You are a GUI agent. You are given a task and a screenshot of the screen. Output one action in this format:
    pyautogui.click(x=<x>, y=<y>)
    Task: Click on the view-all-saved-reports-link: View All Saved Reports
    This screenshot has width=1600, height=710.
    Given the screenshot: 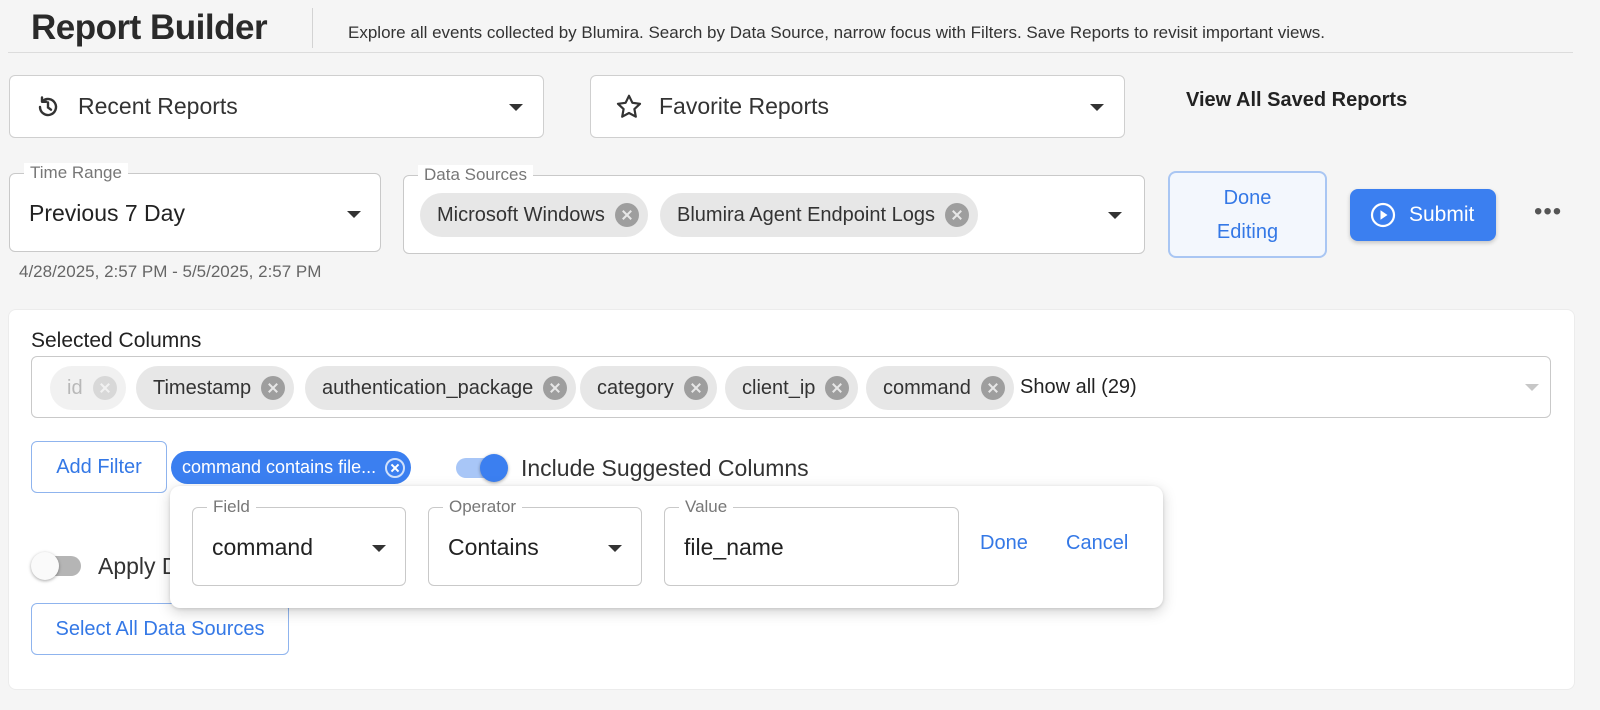 What is the action you would take?
    pyautogui.click(x=1296, y=100)
    